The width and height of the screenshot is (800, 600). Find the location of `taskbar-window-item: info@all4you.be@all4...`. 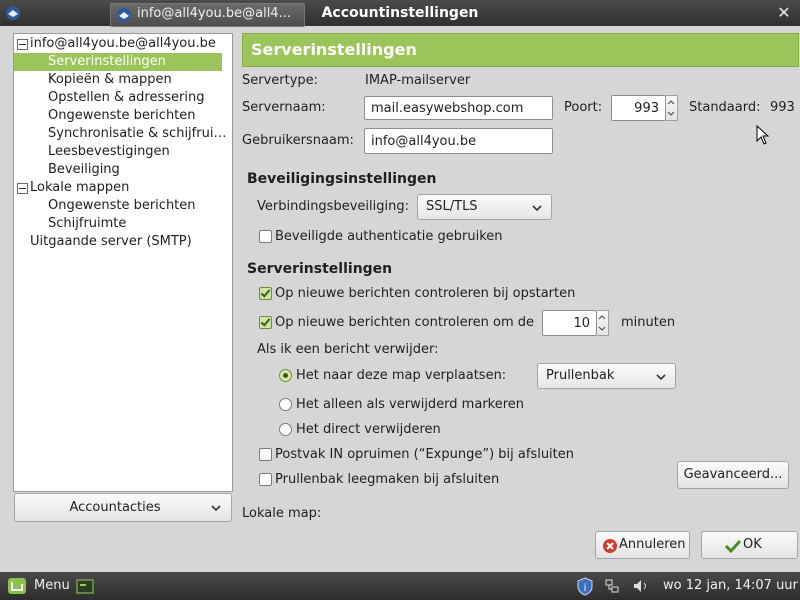

taskbar-window-item: info@all4you.be@all4... is located at coordinates (207, 15).